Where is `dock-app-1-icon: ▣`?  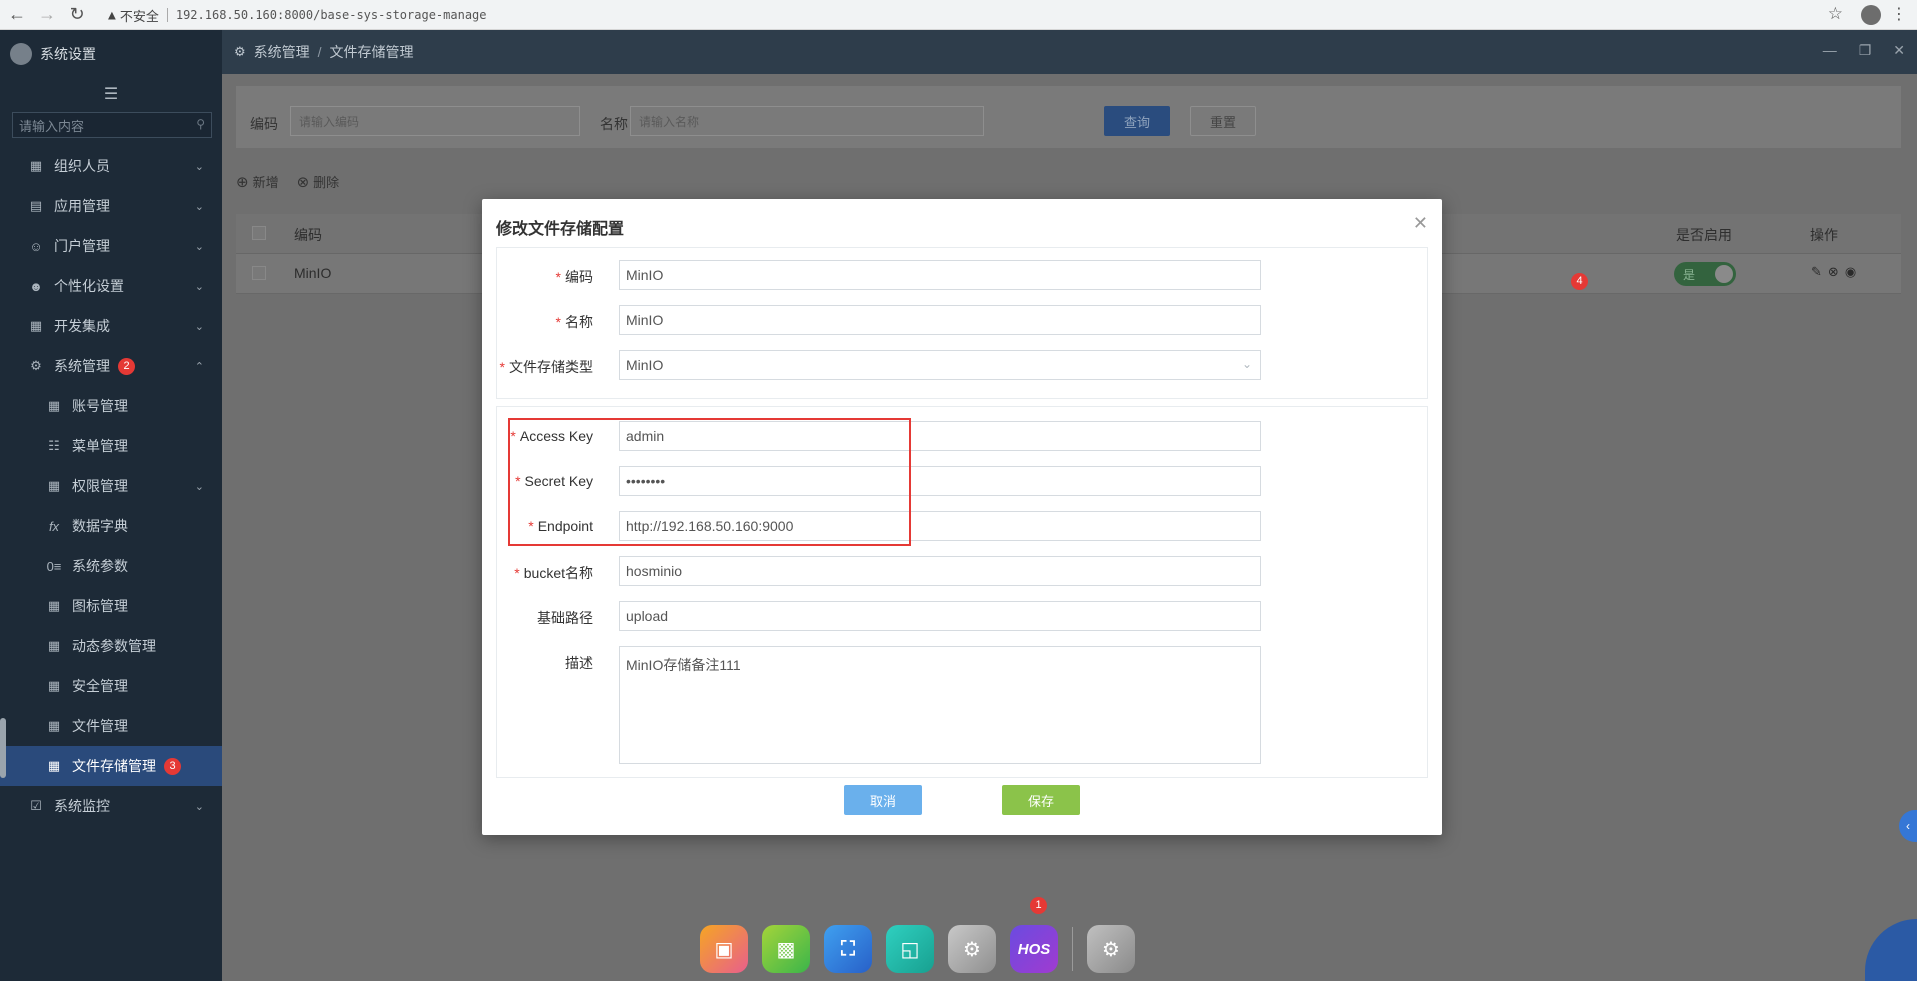 dock-app-1-icon: ▣ is located at coordinates (724, 949).